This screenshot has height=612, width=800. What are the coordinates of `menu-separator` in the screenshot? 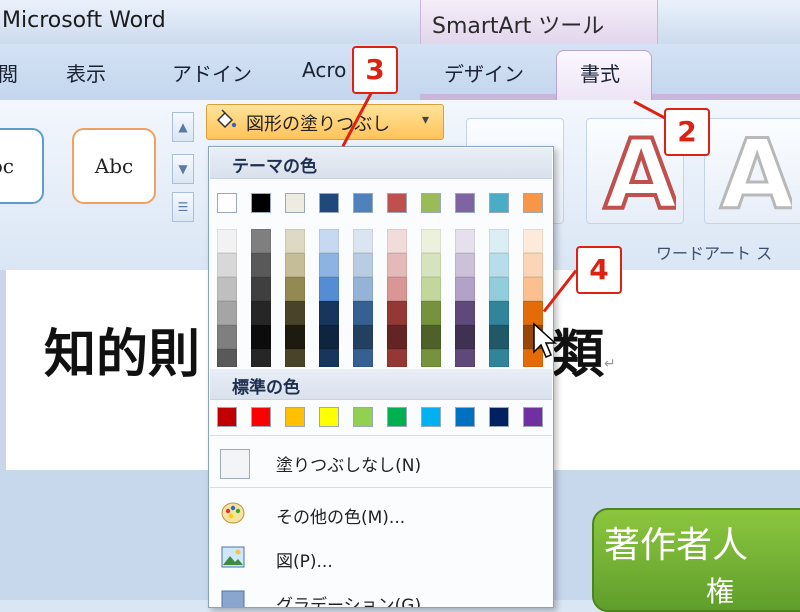 It's located at (381, 487).